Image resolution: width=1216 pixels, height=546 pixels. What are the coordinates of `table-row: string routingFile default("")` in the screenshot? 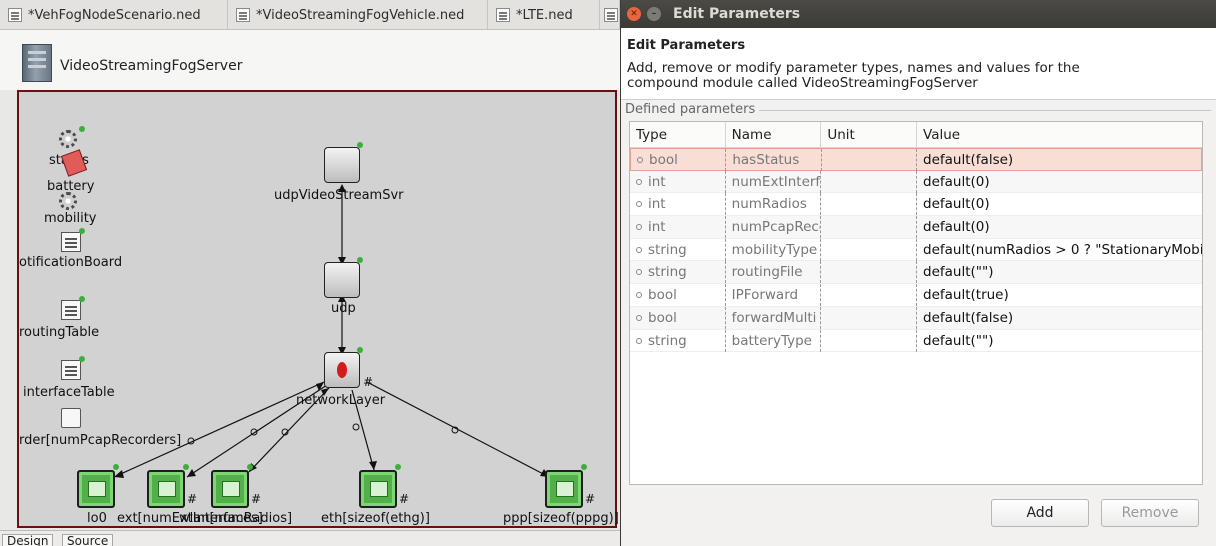 It's located at (916, 273).